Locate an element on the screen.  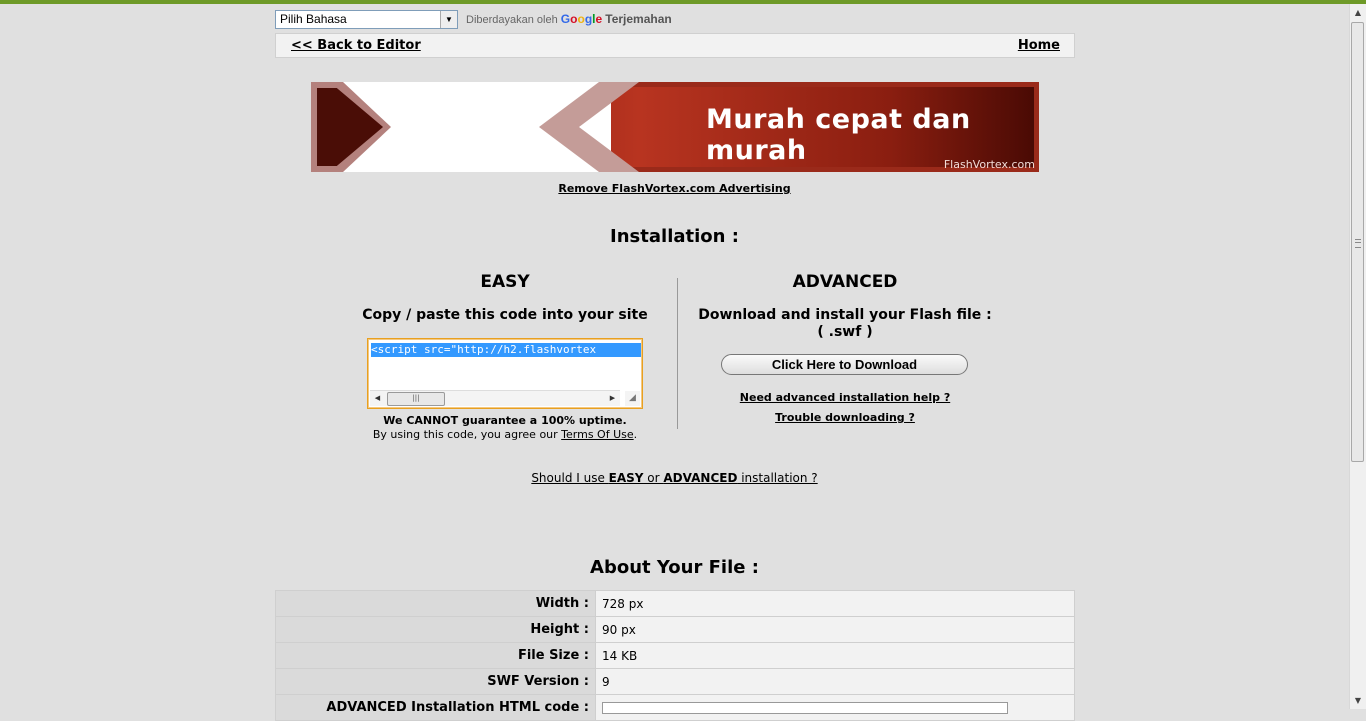
top-accent-line is located at coordinates (683, 2).